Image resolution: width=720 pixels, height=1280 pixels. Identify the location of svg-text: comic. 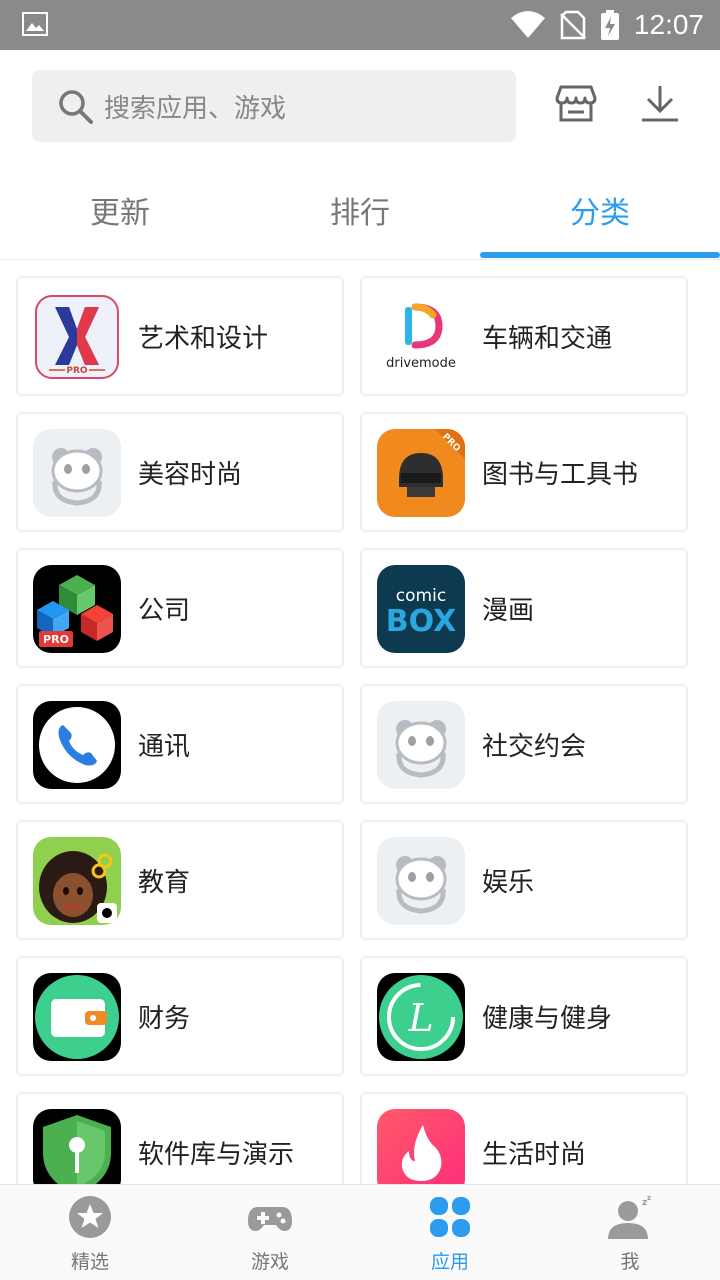
(421, 596).